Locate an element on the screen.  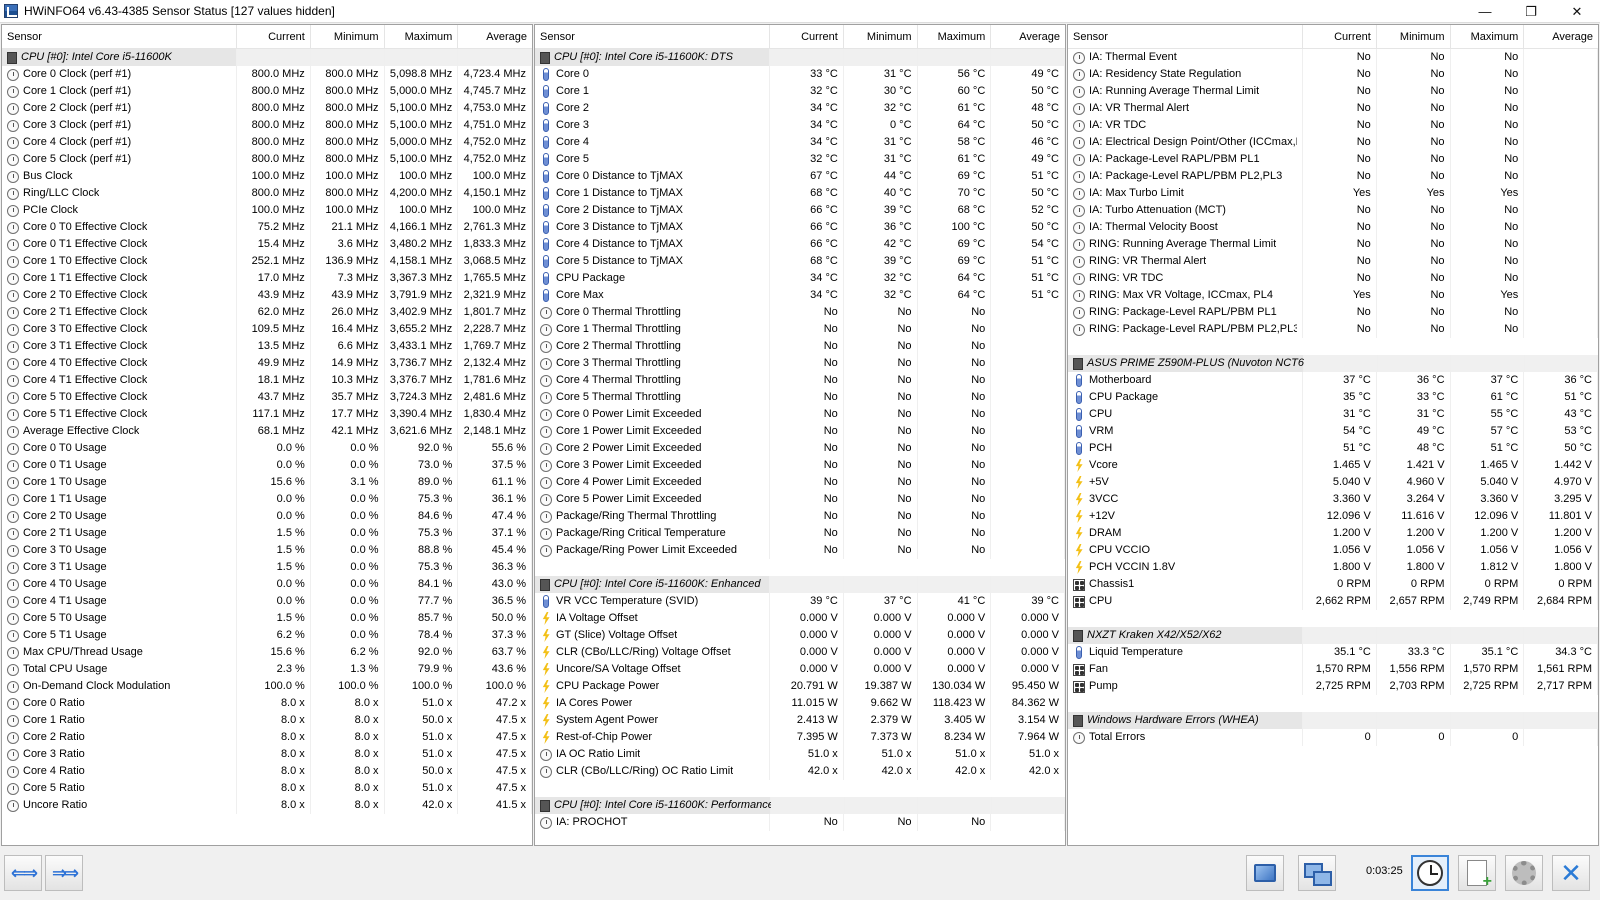
sensor-row: IA: Max Turbo Limit Yes Yes Yes is located at coordinates (1333, 193).